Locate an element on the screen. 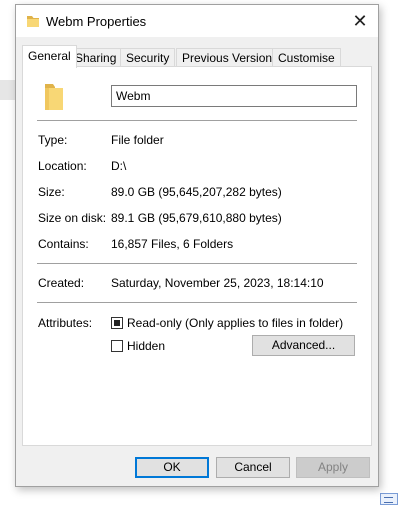  close-icon: ✕ is located at coordinates (360, 21).